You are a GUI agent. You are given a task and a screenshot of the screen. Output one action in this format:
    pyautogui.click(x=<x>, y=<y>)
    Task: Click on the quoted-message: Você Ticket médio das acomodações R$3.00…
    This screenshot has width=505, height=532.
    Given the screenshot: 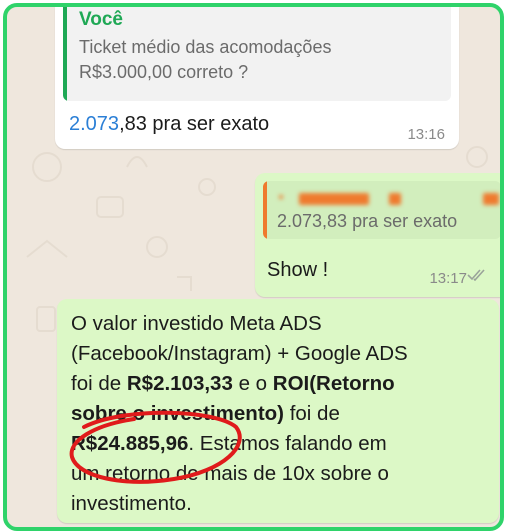 What is the action you would take?
    pyautogui.click(x=257, y=54)
    